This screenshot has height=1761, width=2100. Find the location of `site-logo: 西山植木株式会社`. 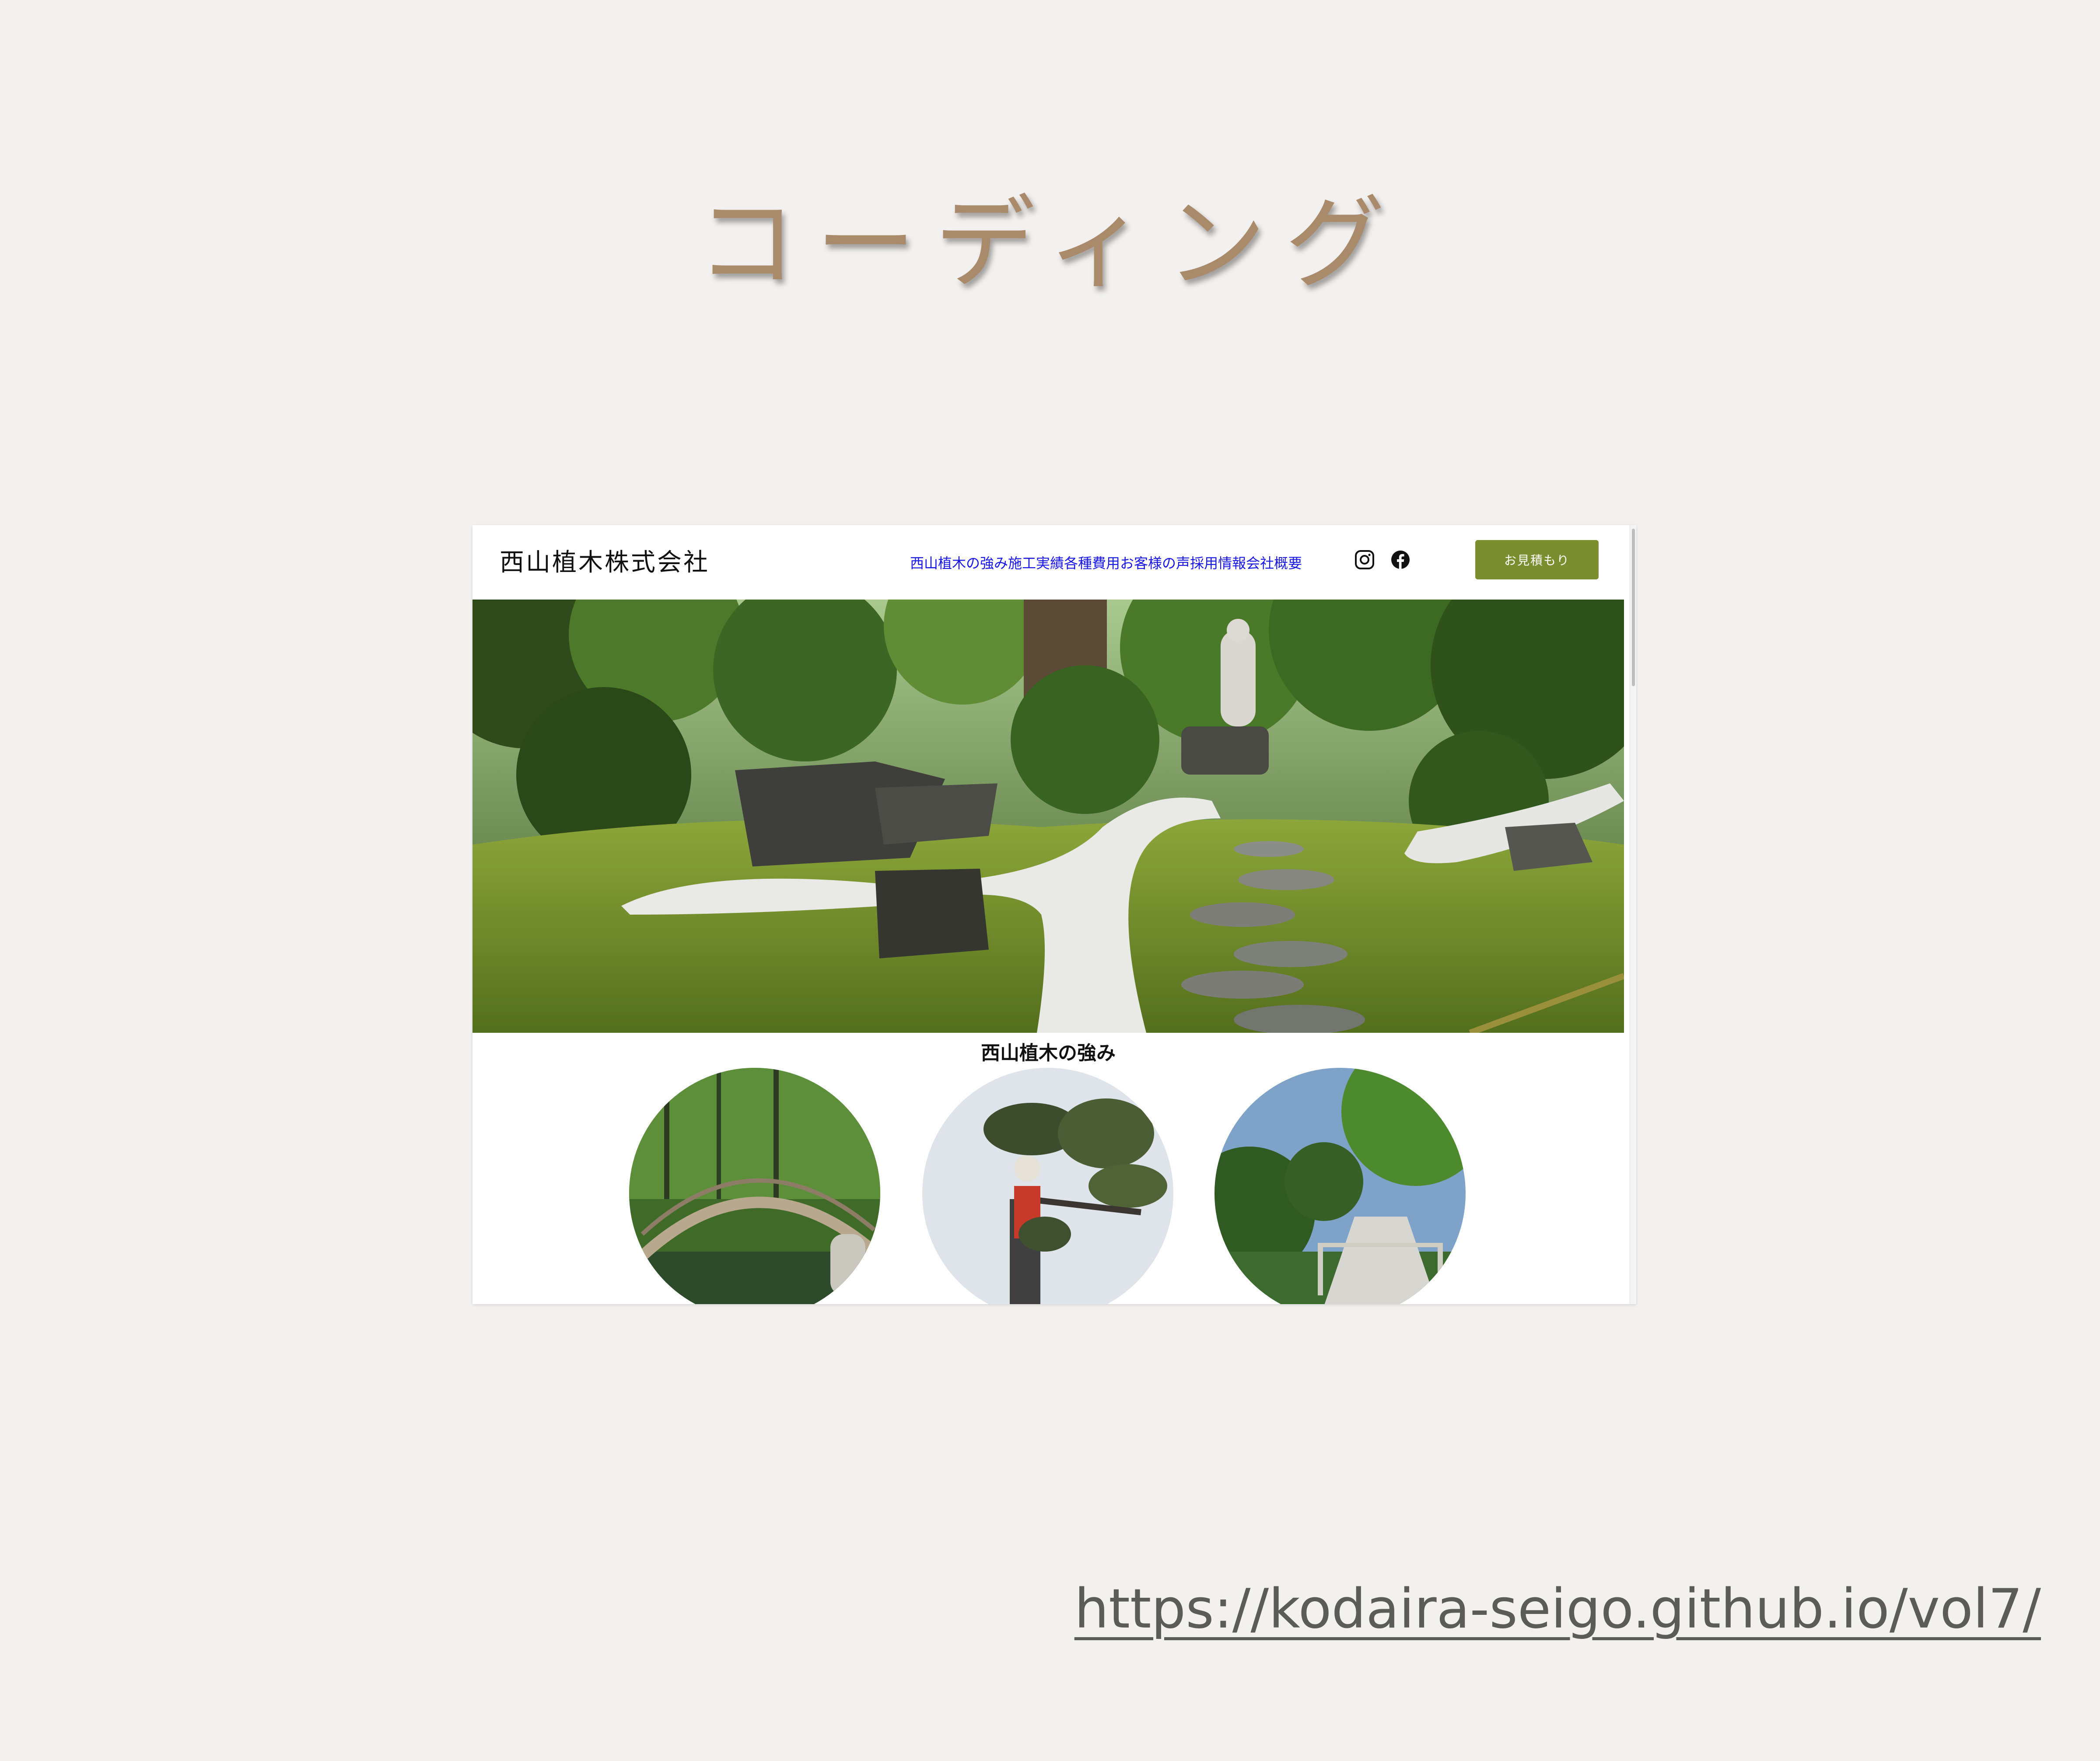

site-logo: 西山植木株式会社 is located at coordinates (605, 560).